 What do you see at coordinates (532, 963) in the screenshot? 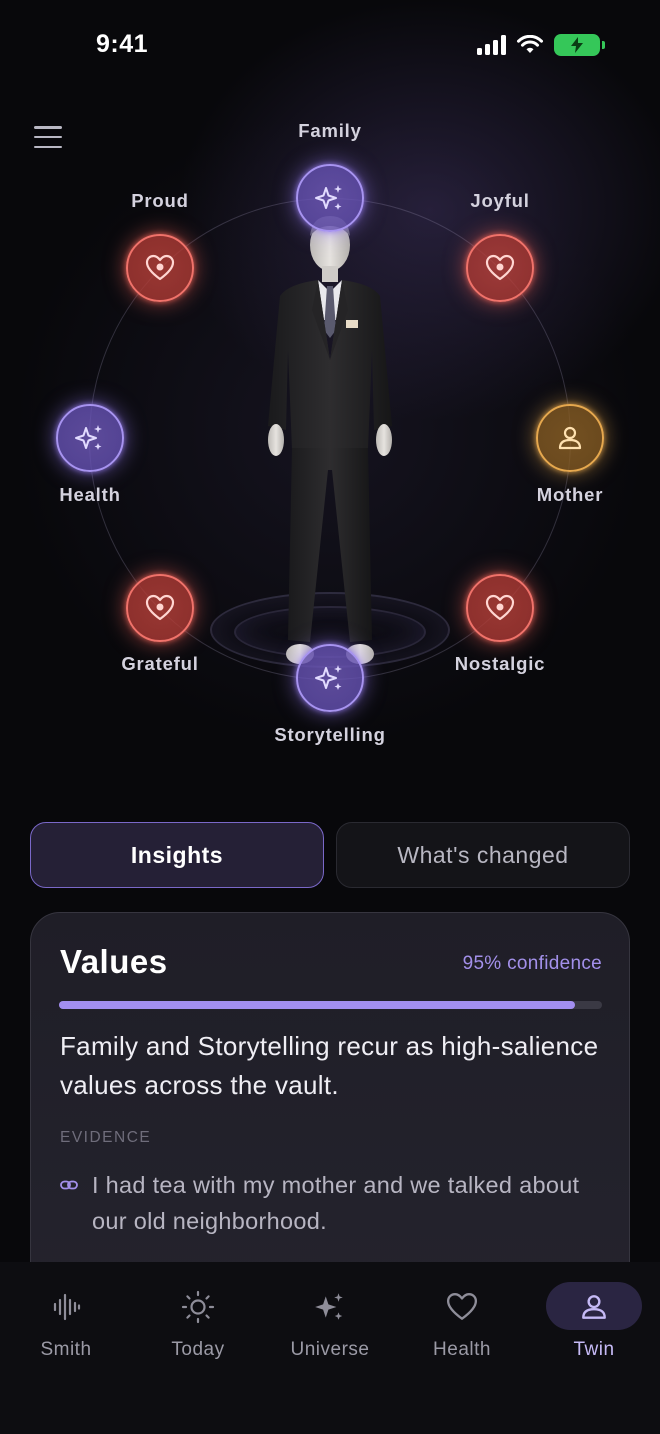
I see `confidence-label: 95% confidence` at bounding box center [532, 963].